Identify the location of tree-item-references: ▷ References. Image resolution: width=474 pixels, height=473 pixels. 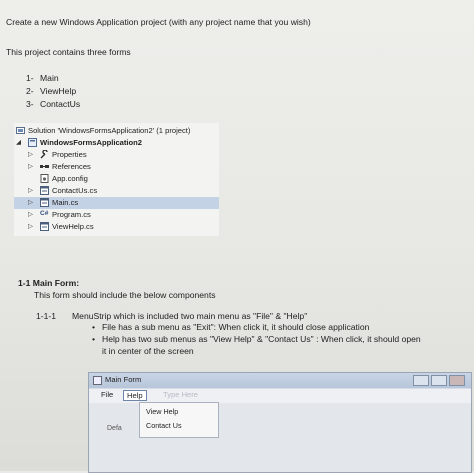
(116, 167).